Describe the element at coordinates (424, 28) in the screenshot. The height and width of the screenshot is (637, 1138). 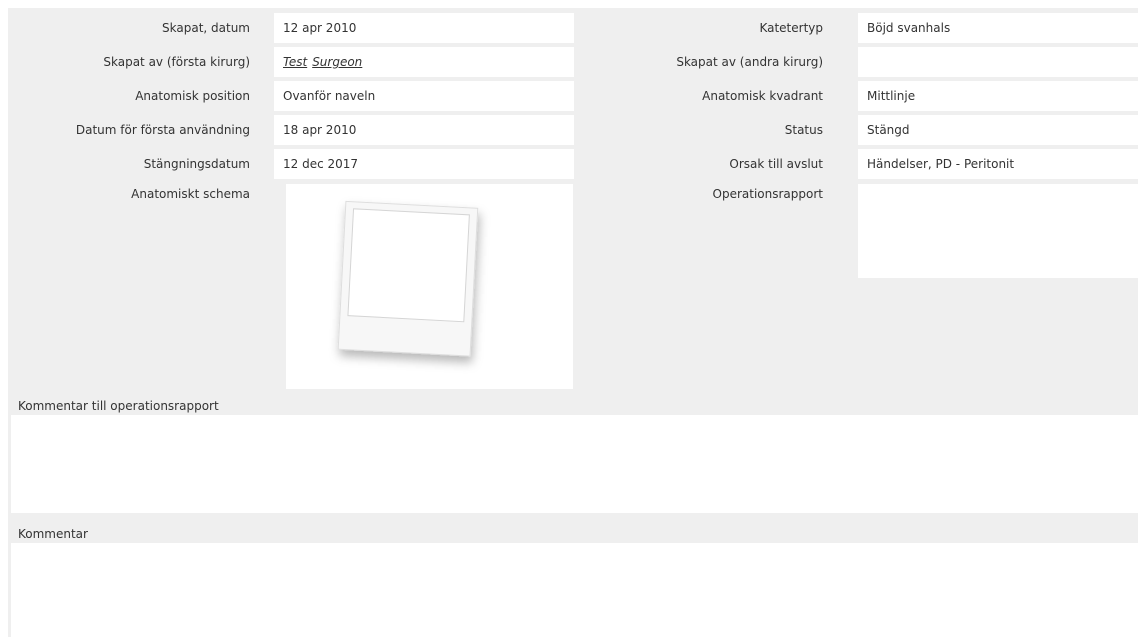
I see `created-date-field: 12 apr 2010` at that location.